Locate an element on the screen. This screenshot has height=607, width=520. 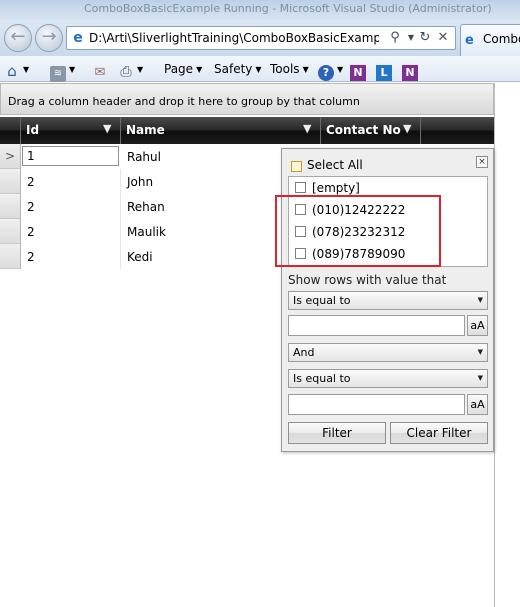
home-button: ⌂ ▼ is located at coordinates (17, 70).